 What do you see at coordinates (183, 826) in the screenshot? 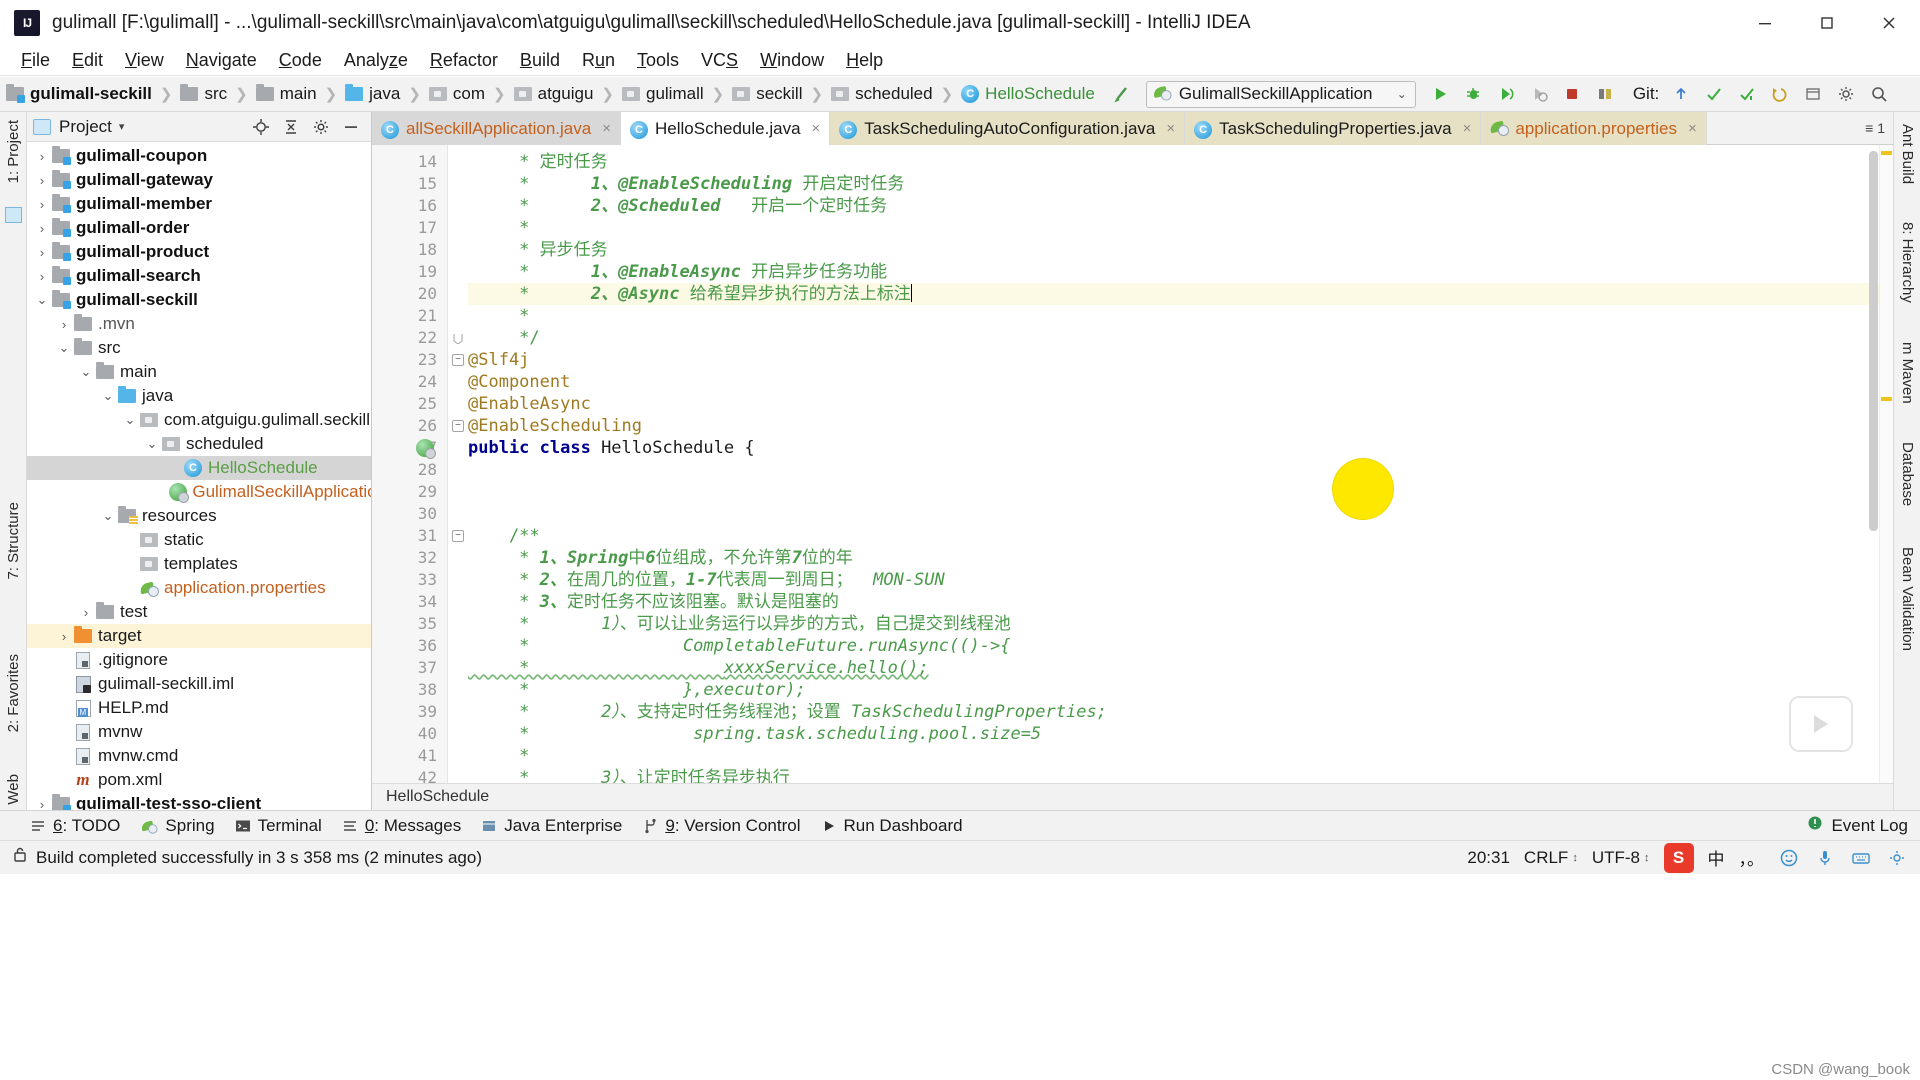
I see `tool-window-spring: Spring` at bounding box center [183, 826].